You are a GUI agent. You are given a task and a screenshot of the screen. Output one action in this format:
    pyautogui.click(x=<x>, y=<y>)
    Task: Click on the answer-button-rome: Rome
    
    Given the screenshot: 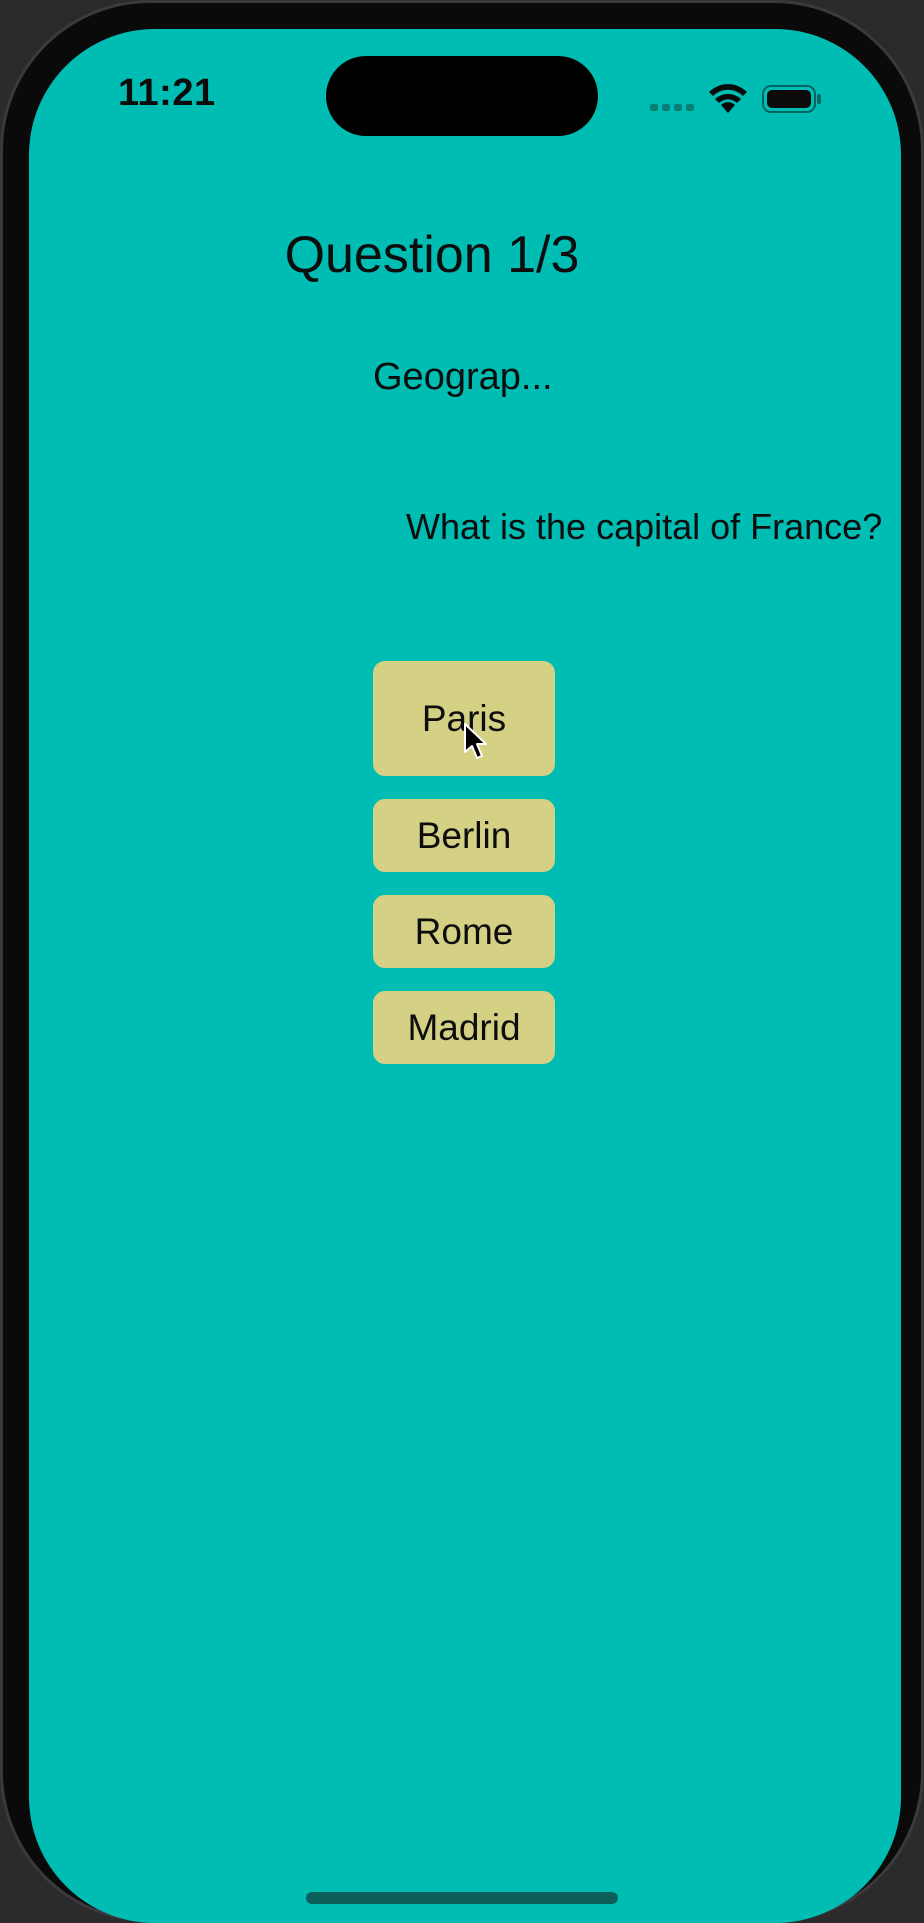 What is the action you would take?
    pyautogui.click(x=464, y=931)
    